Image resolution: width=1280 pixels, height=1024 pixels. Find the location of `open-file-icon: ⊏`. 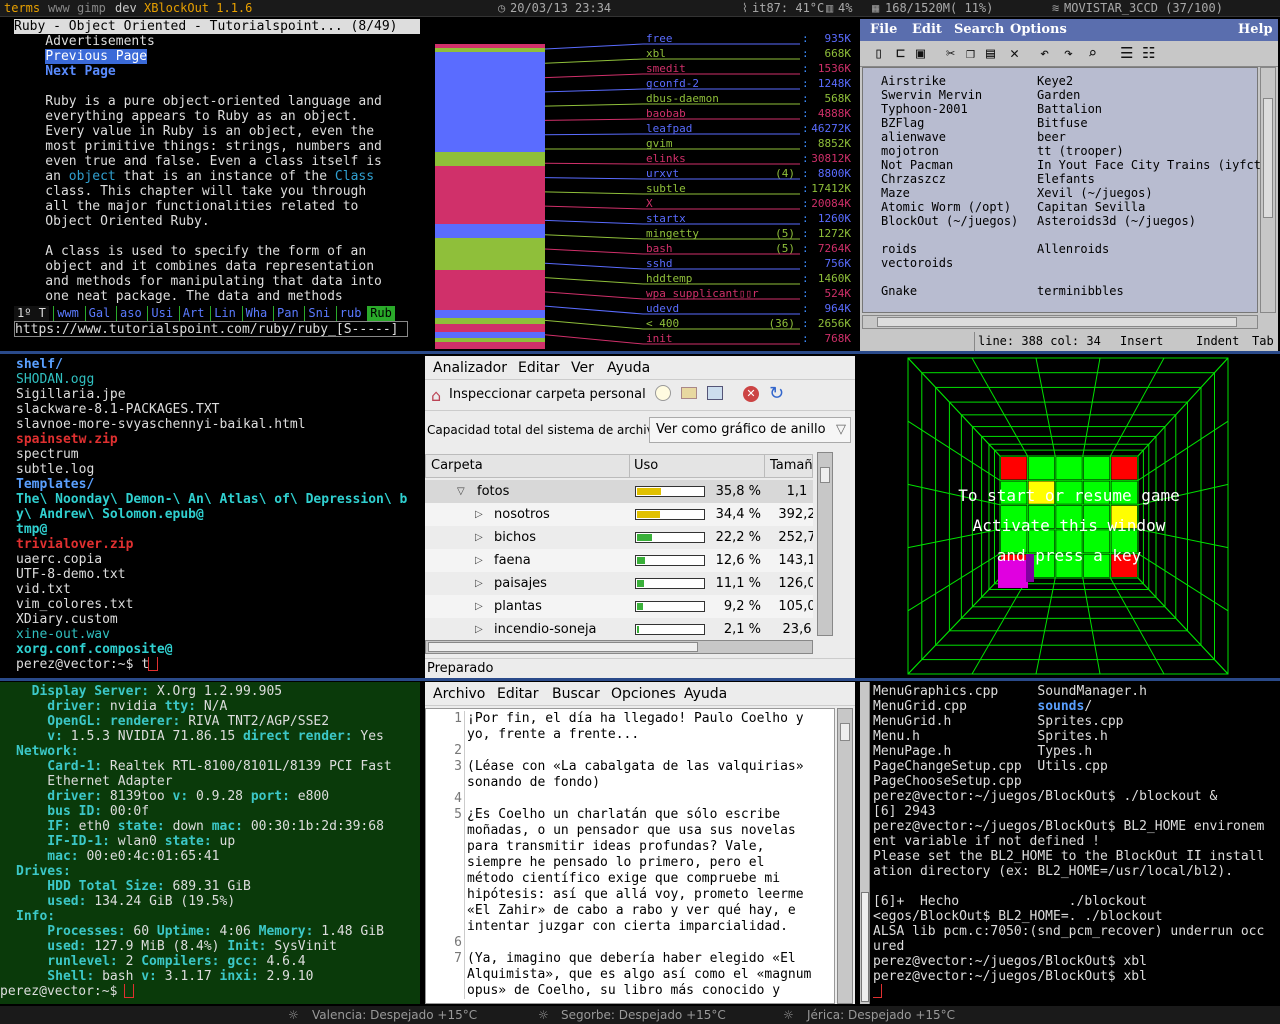

open-file-icon: ⊏ is located at coordinates (900, 53).